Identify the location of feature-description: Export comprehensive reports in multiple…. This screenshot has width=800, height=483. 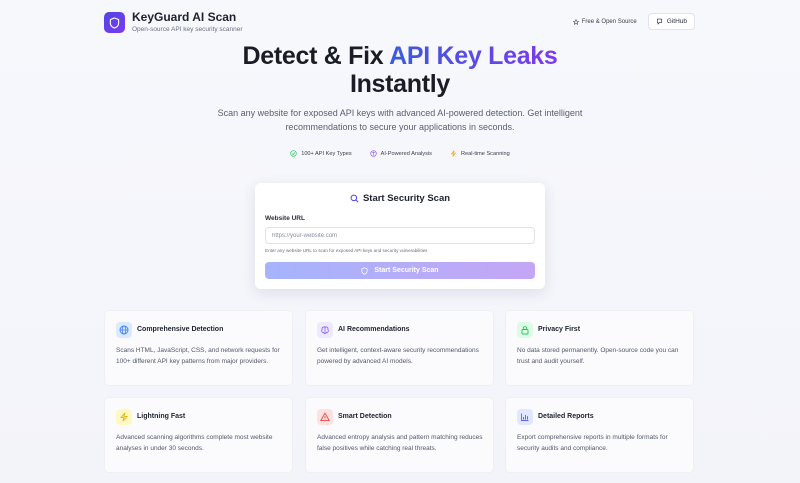
(592, 443).